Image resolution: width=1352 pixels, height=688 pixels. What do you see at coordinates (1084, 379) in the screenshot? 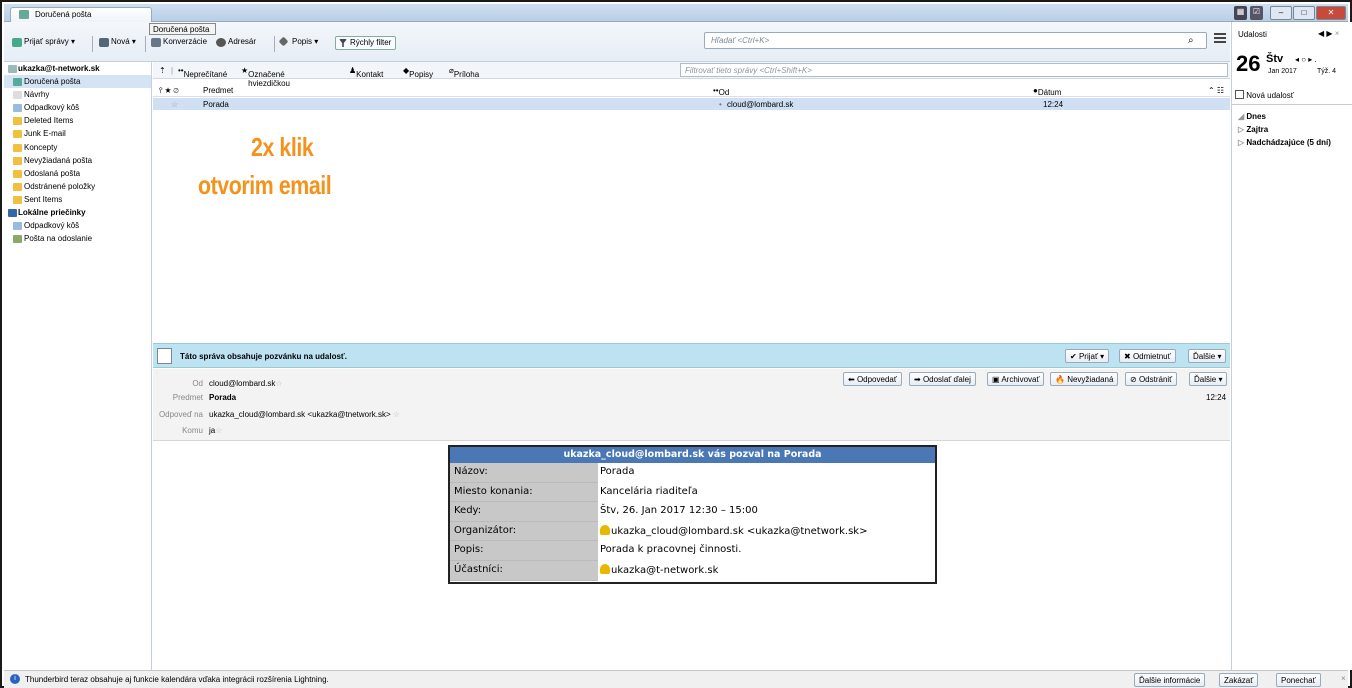
I see `junk-button: 🔥 Nevyžiadaná` at bounding box center [1084, 379].